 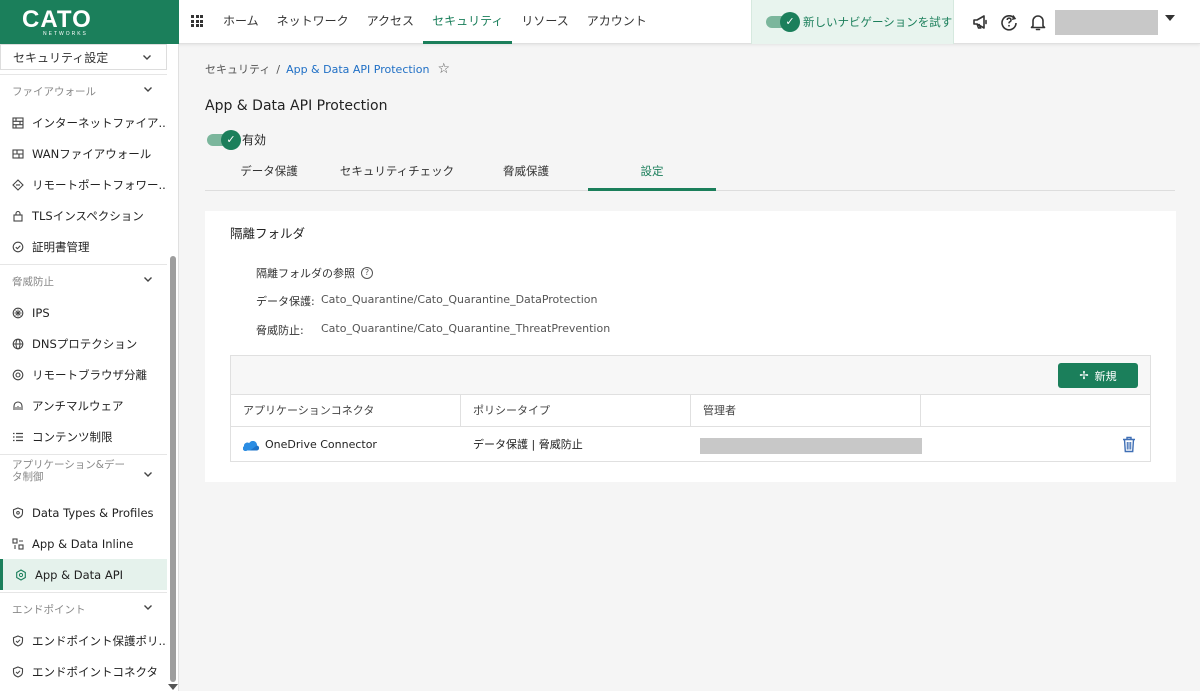 What do you see at coordinates (65, 34) in the screenshot?
I see `logo-subtext: NETWORKS` at bounding box center [65, 34].